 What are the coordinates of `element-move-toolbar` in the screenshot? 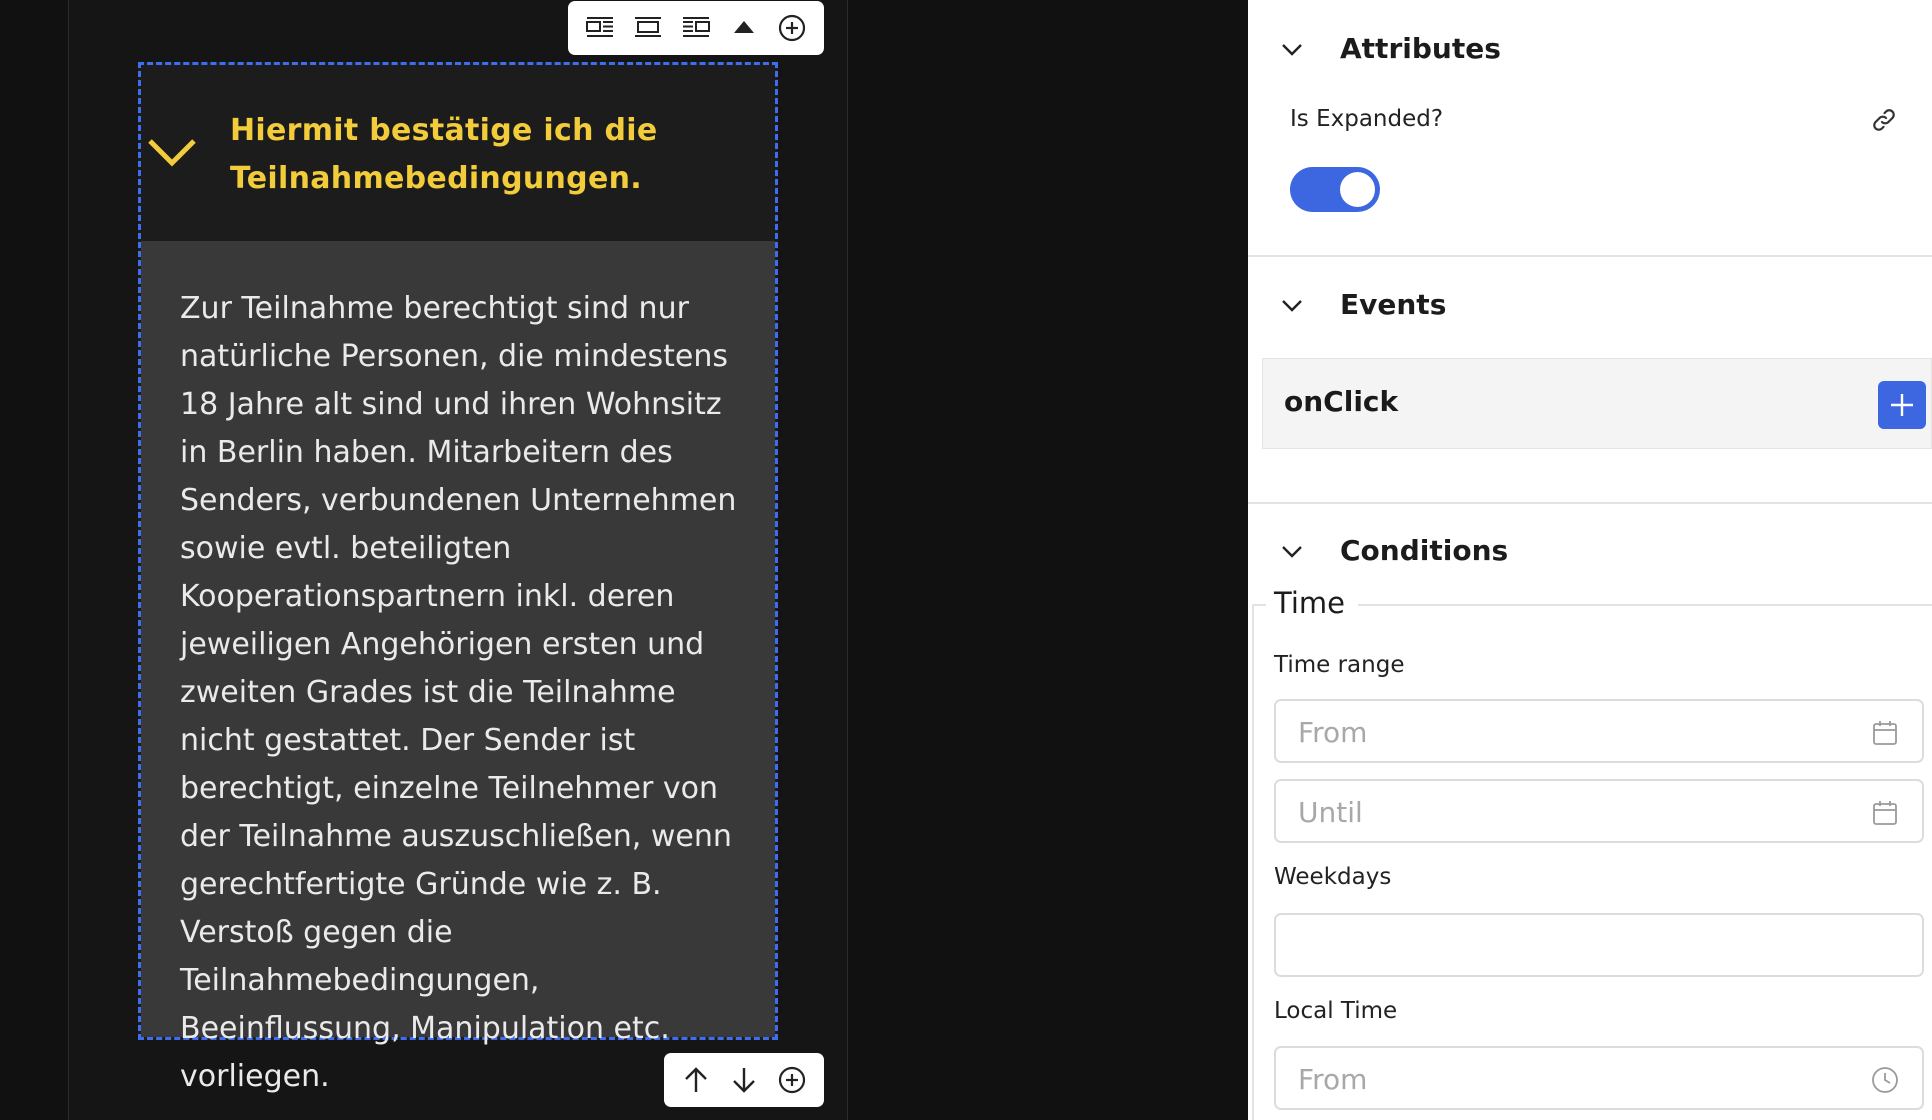 It's located at (744, 1080).